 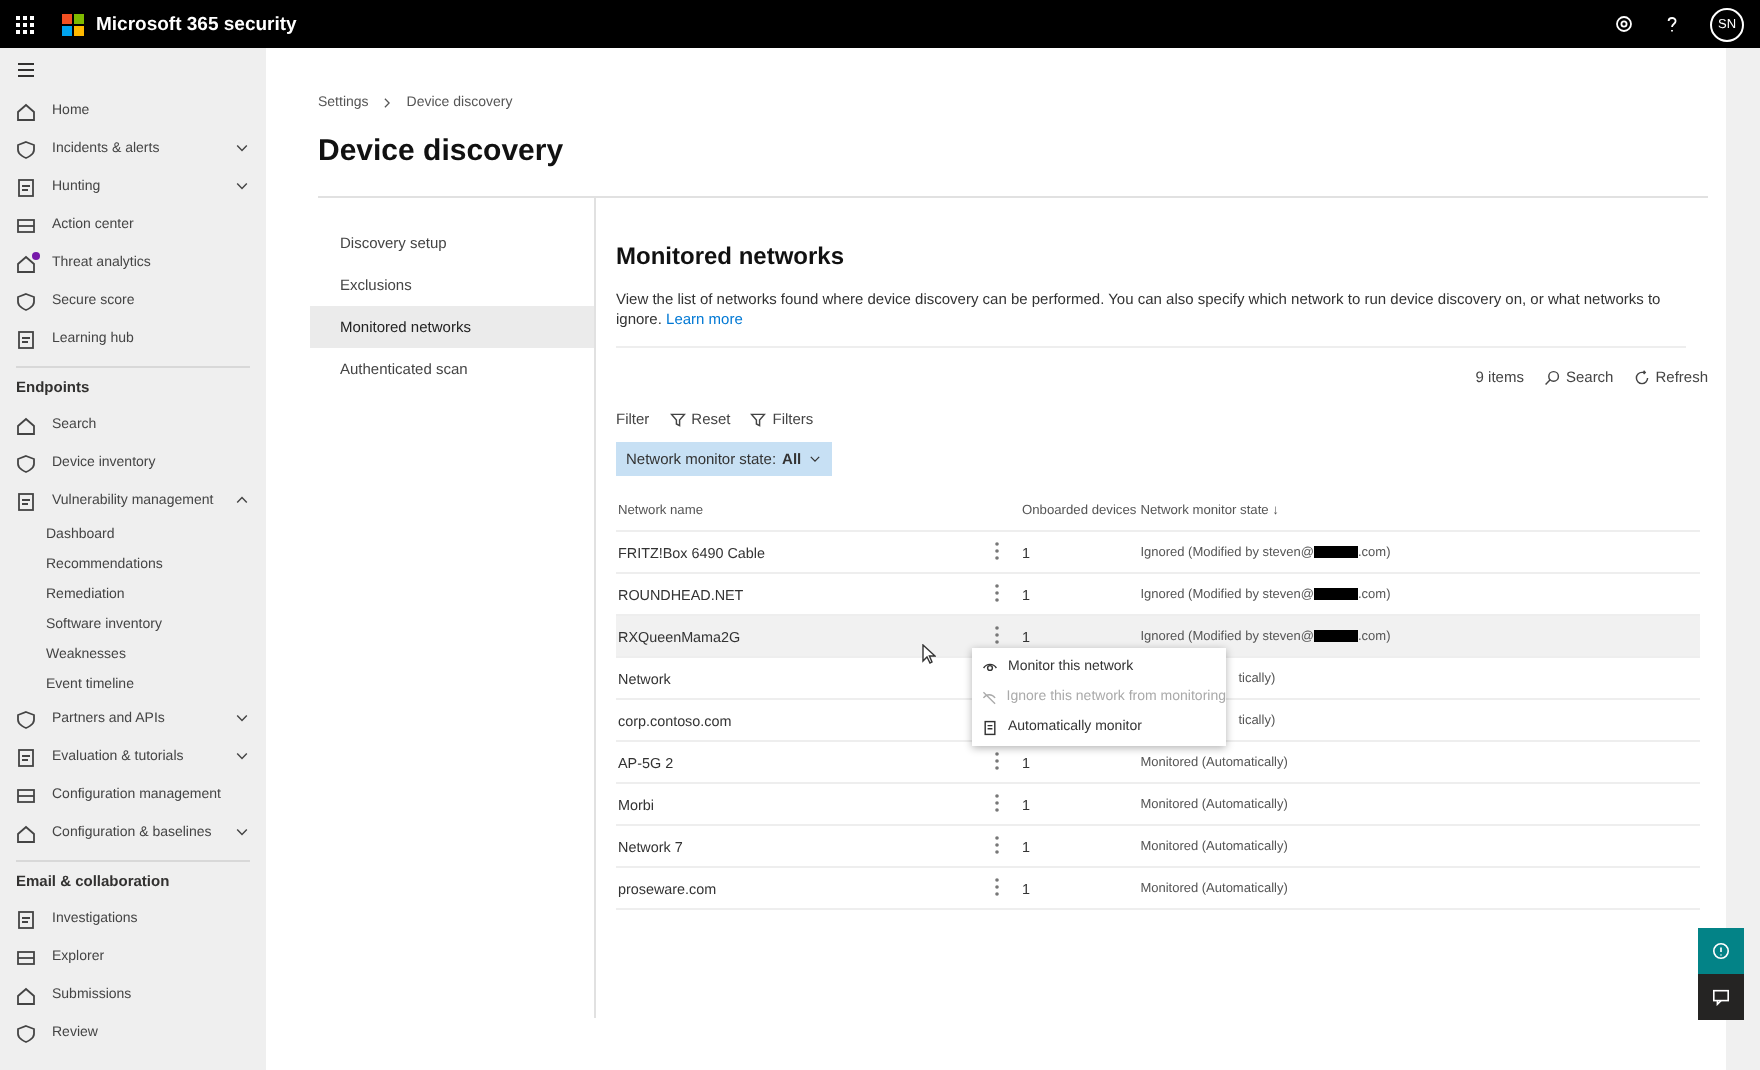 I want to click on mouse-cursor-icon, so click(x=929, y=654).